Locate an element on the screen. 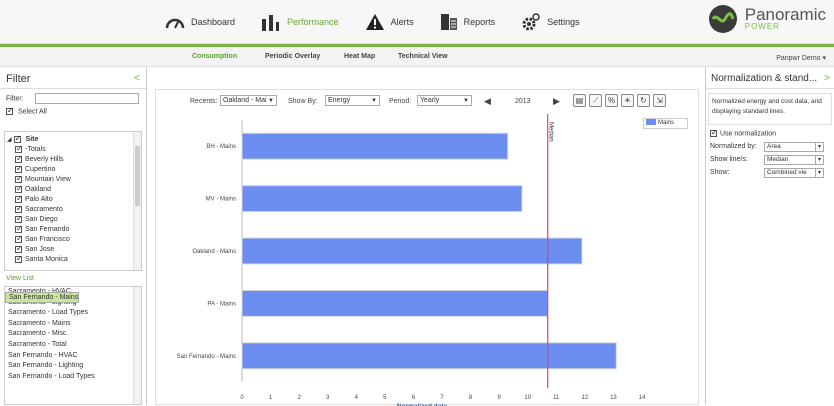 Image resolution: width=834 pixels, height=406 pixels. list-item: Sacramento - Total is located at coordinates (73, 345).